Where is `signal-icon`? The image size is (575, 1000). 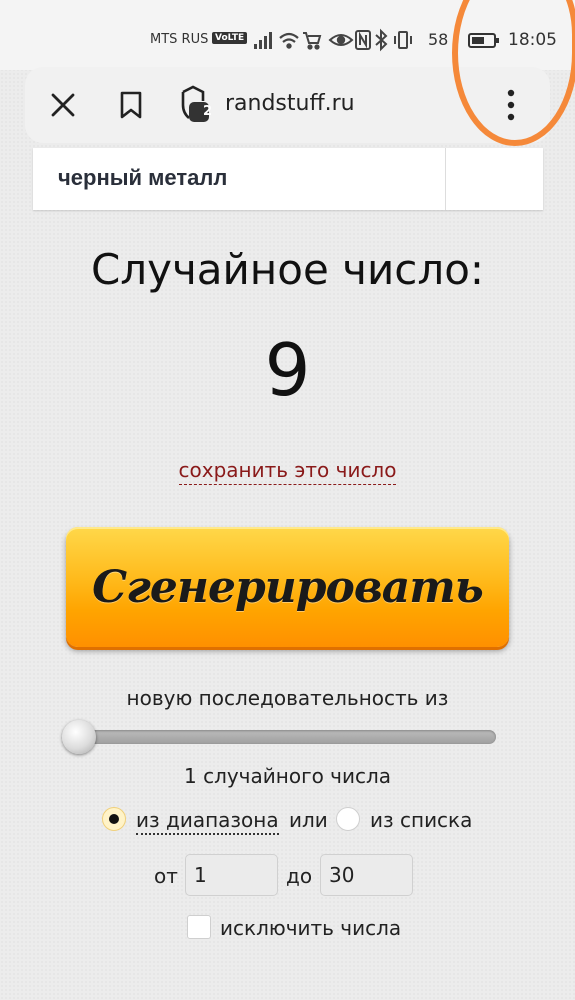
signal-icon is located at coordinates (263, 40).